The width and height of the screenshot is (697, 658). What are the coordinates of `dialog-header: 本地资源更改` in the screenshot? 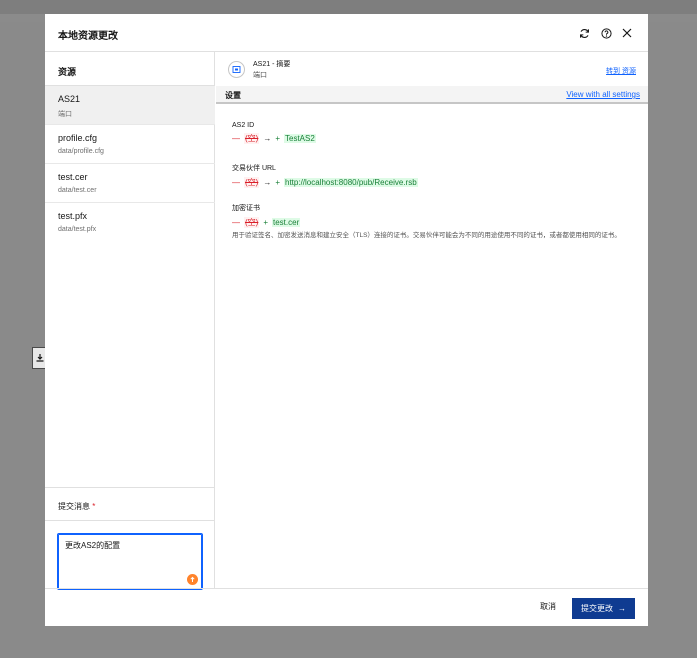 It's located at (346, 33).